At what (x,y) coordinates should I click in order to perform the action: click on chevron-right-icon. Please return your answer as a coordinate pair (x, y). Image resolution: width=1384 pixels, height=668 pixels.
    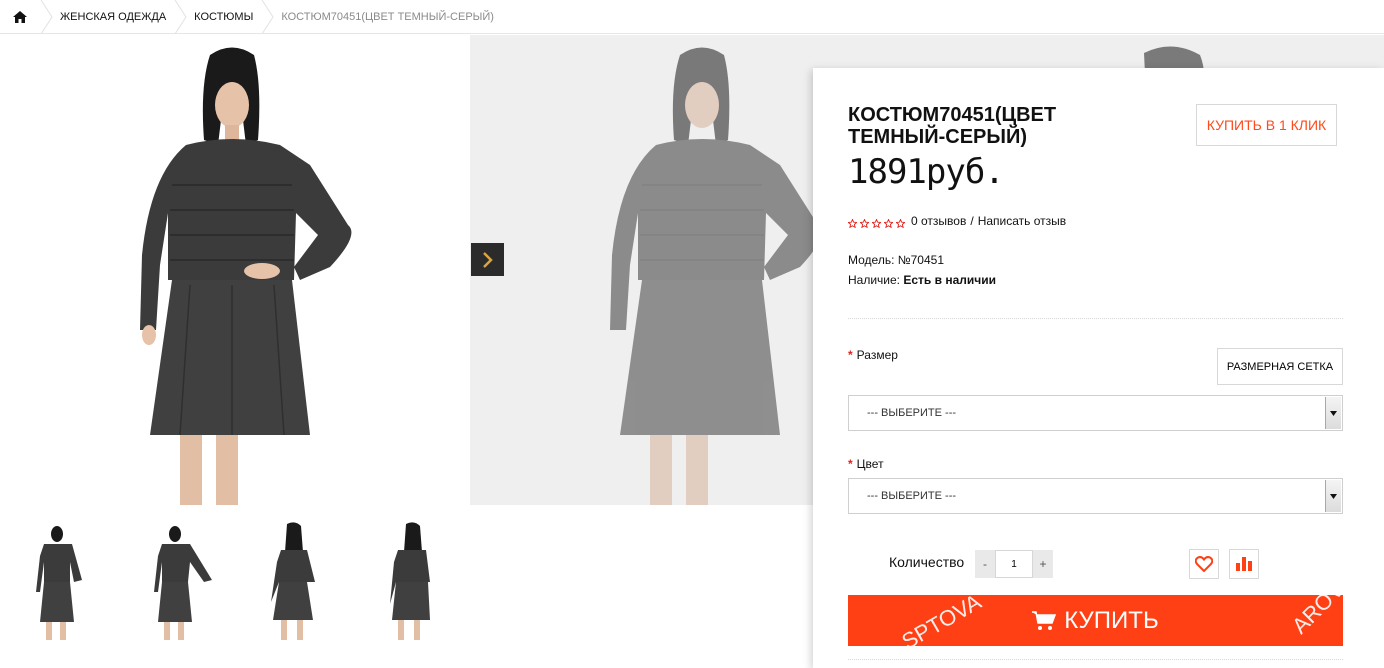
    Looking at the image, I should click on (487, 259).